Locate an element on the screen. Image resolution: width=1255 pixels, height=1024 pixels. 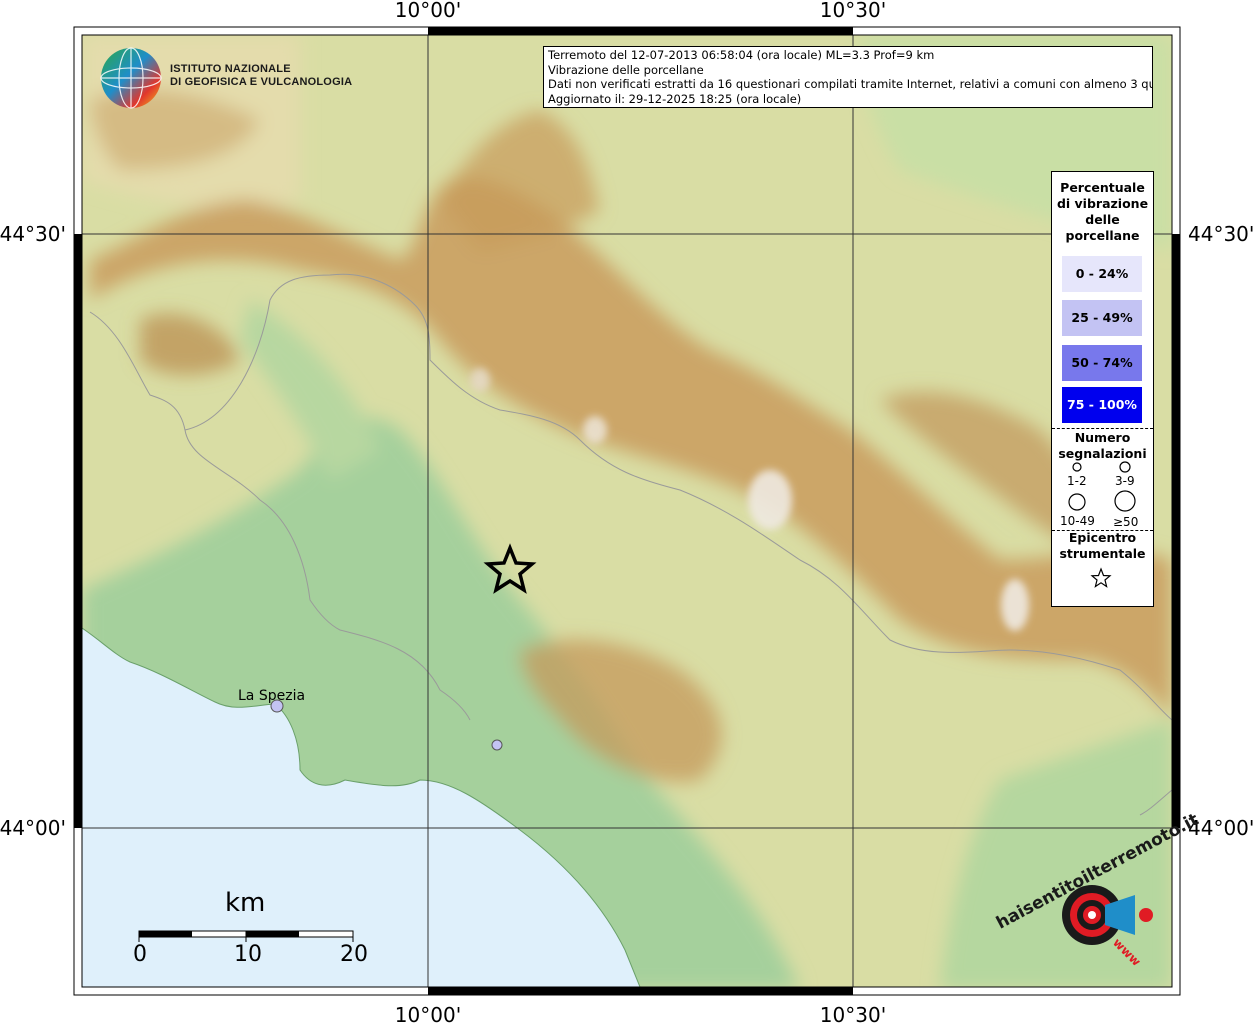
map-parameter: Vibrazione delle porcellane is located at coordinates (626, 69).